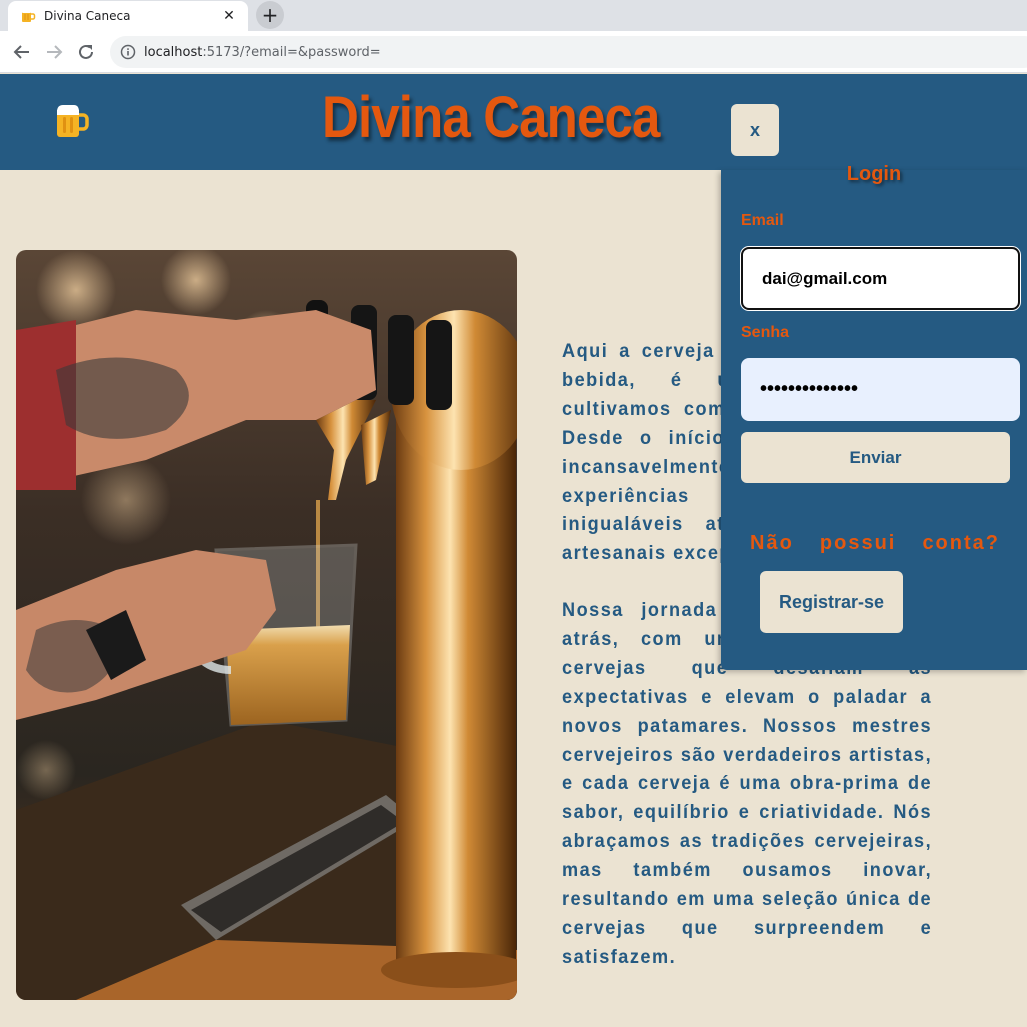  What do you see at coordinates (229, 16) in the screenshot?
I see `tab-close-icon: ✕` at bounding box center [229, 16].